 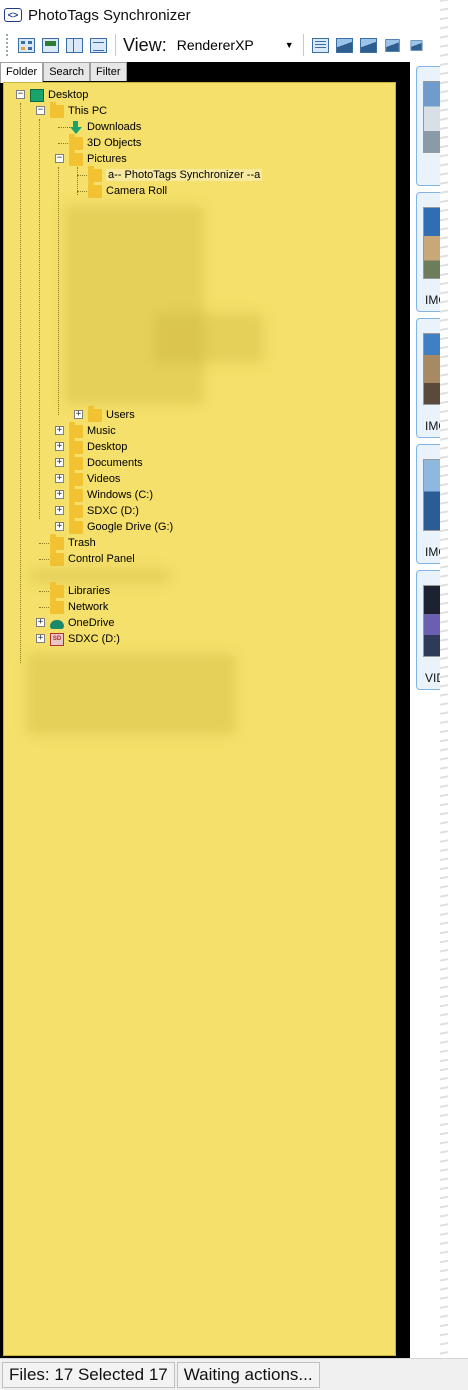 I want to click on tree-item-sdxc-root: + SD SDXC (D:), so click(x=78, y=639).